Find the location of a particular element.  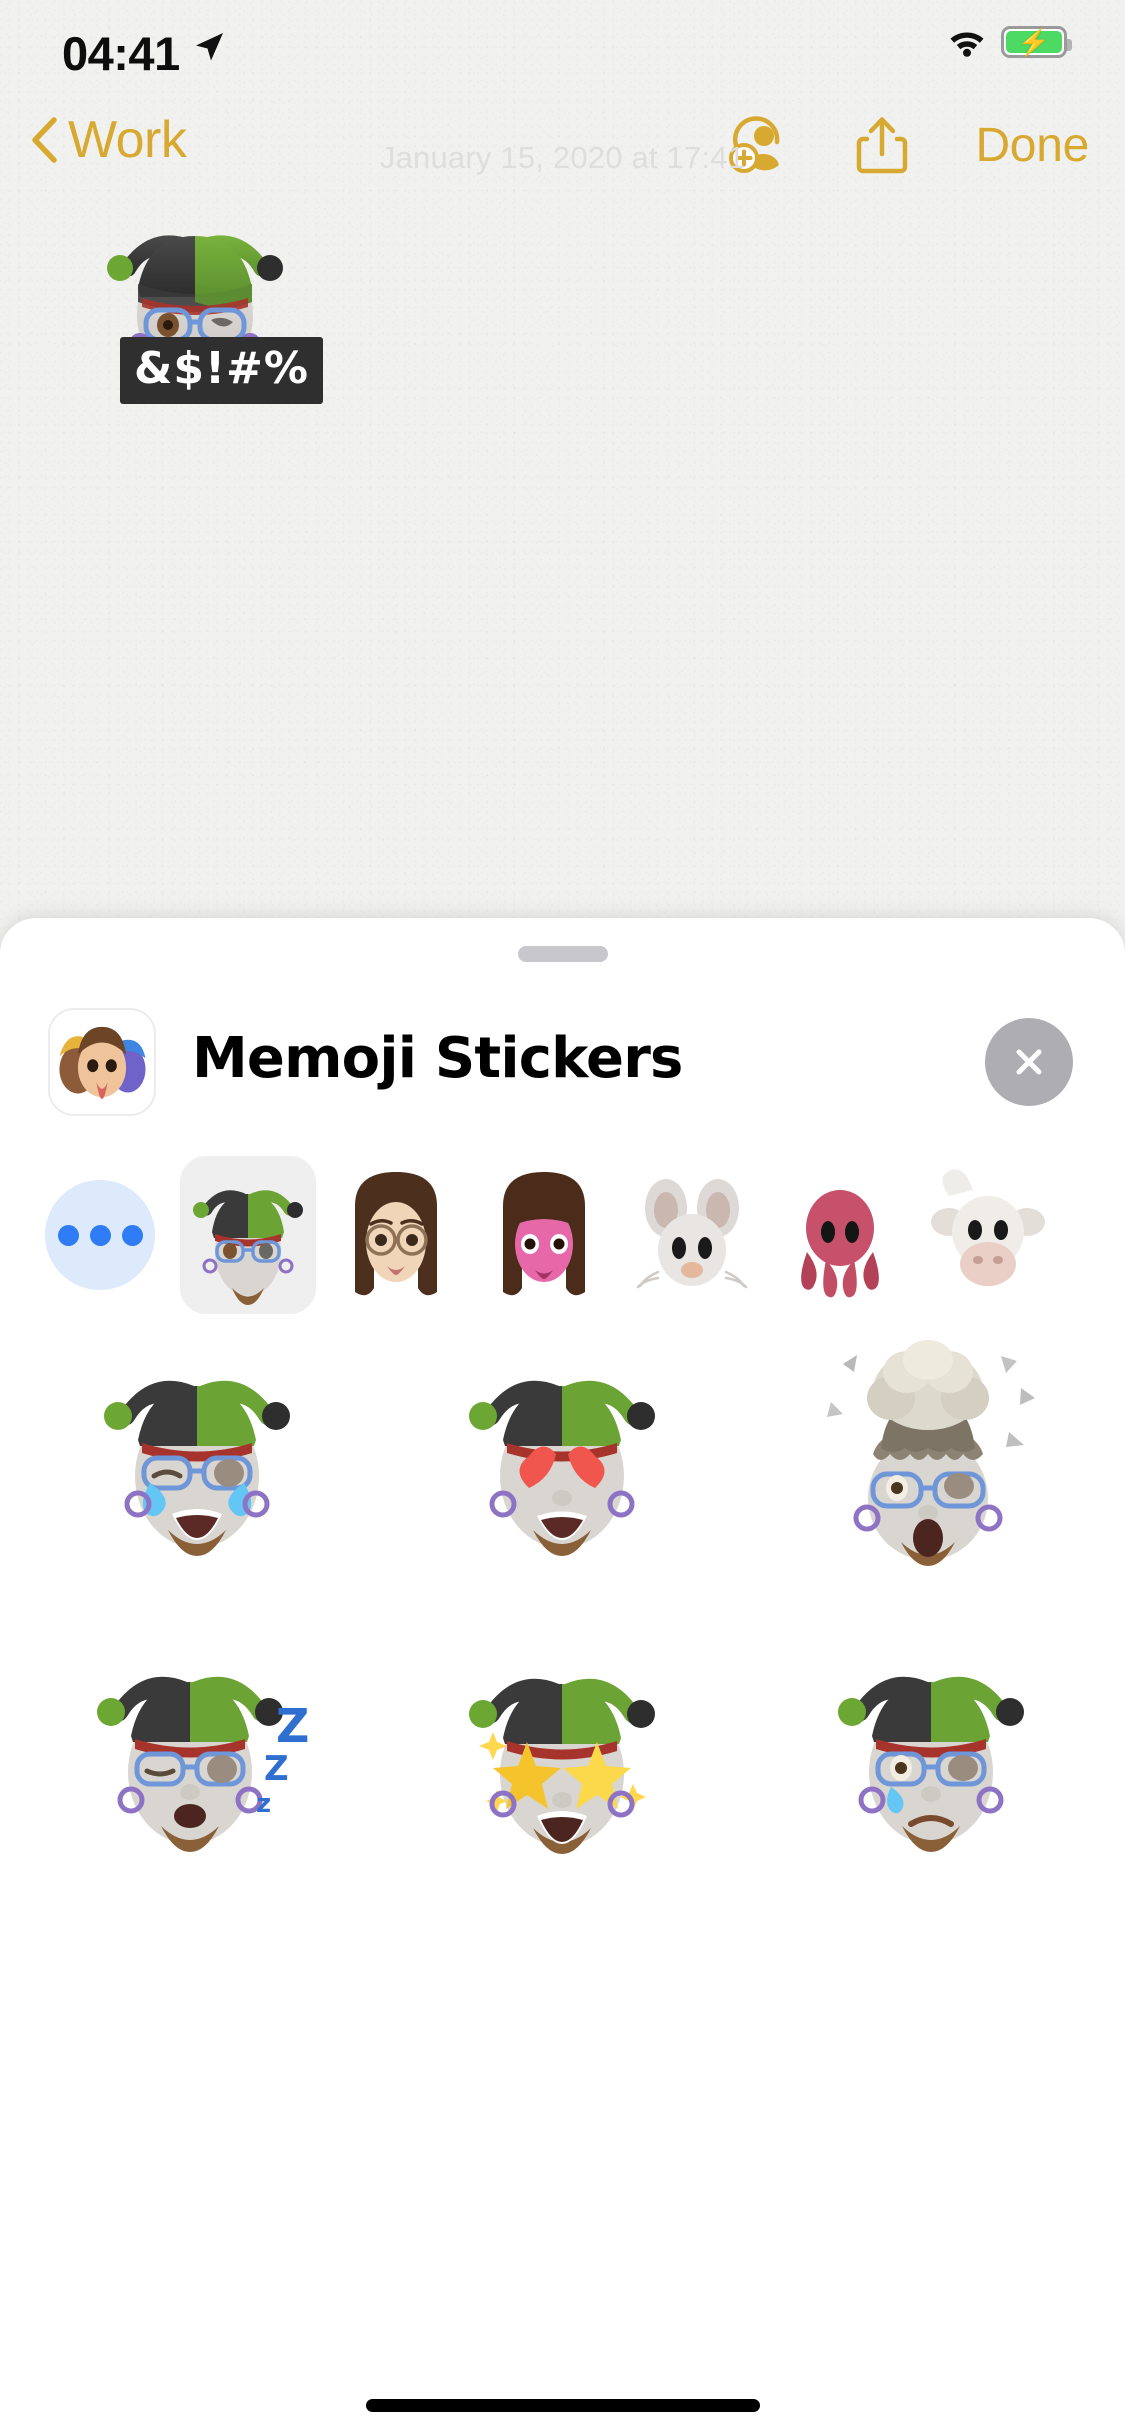

note-date: January 15, 2020 at 17:41 is located at coordinates (562, 157).